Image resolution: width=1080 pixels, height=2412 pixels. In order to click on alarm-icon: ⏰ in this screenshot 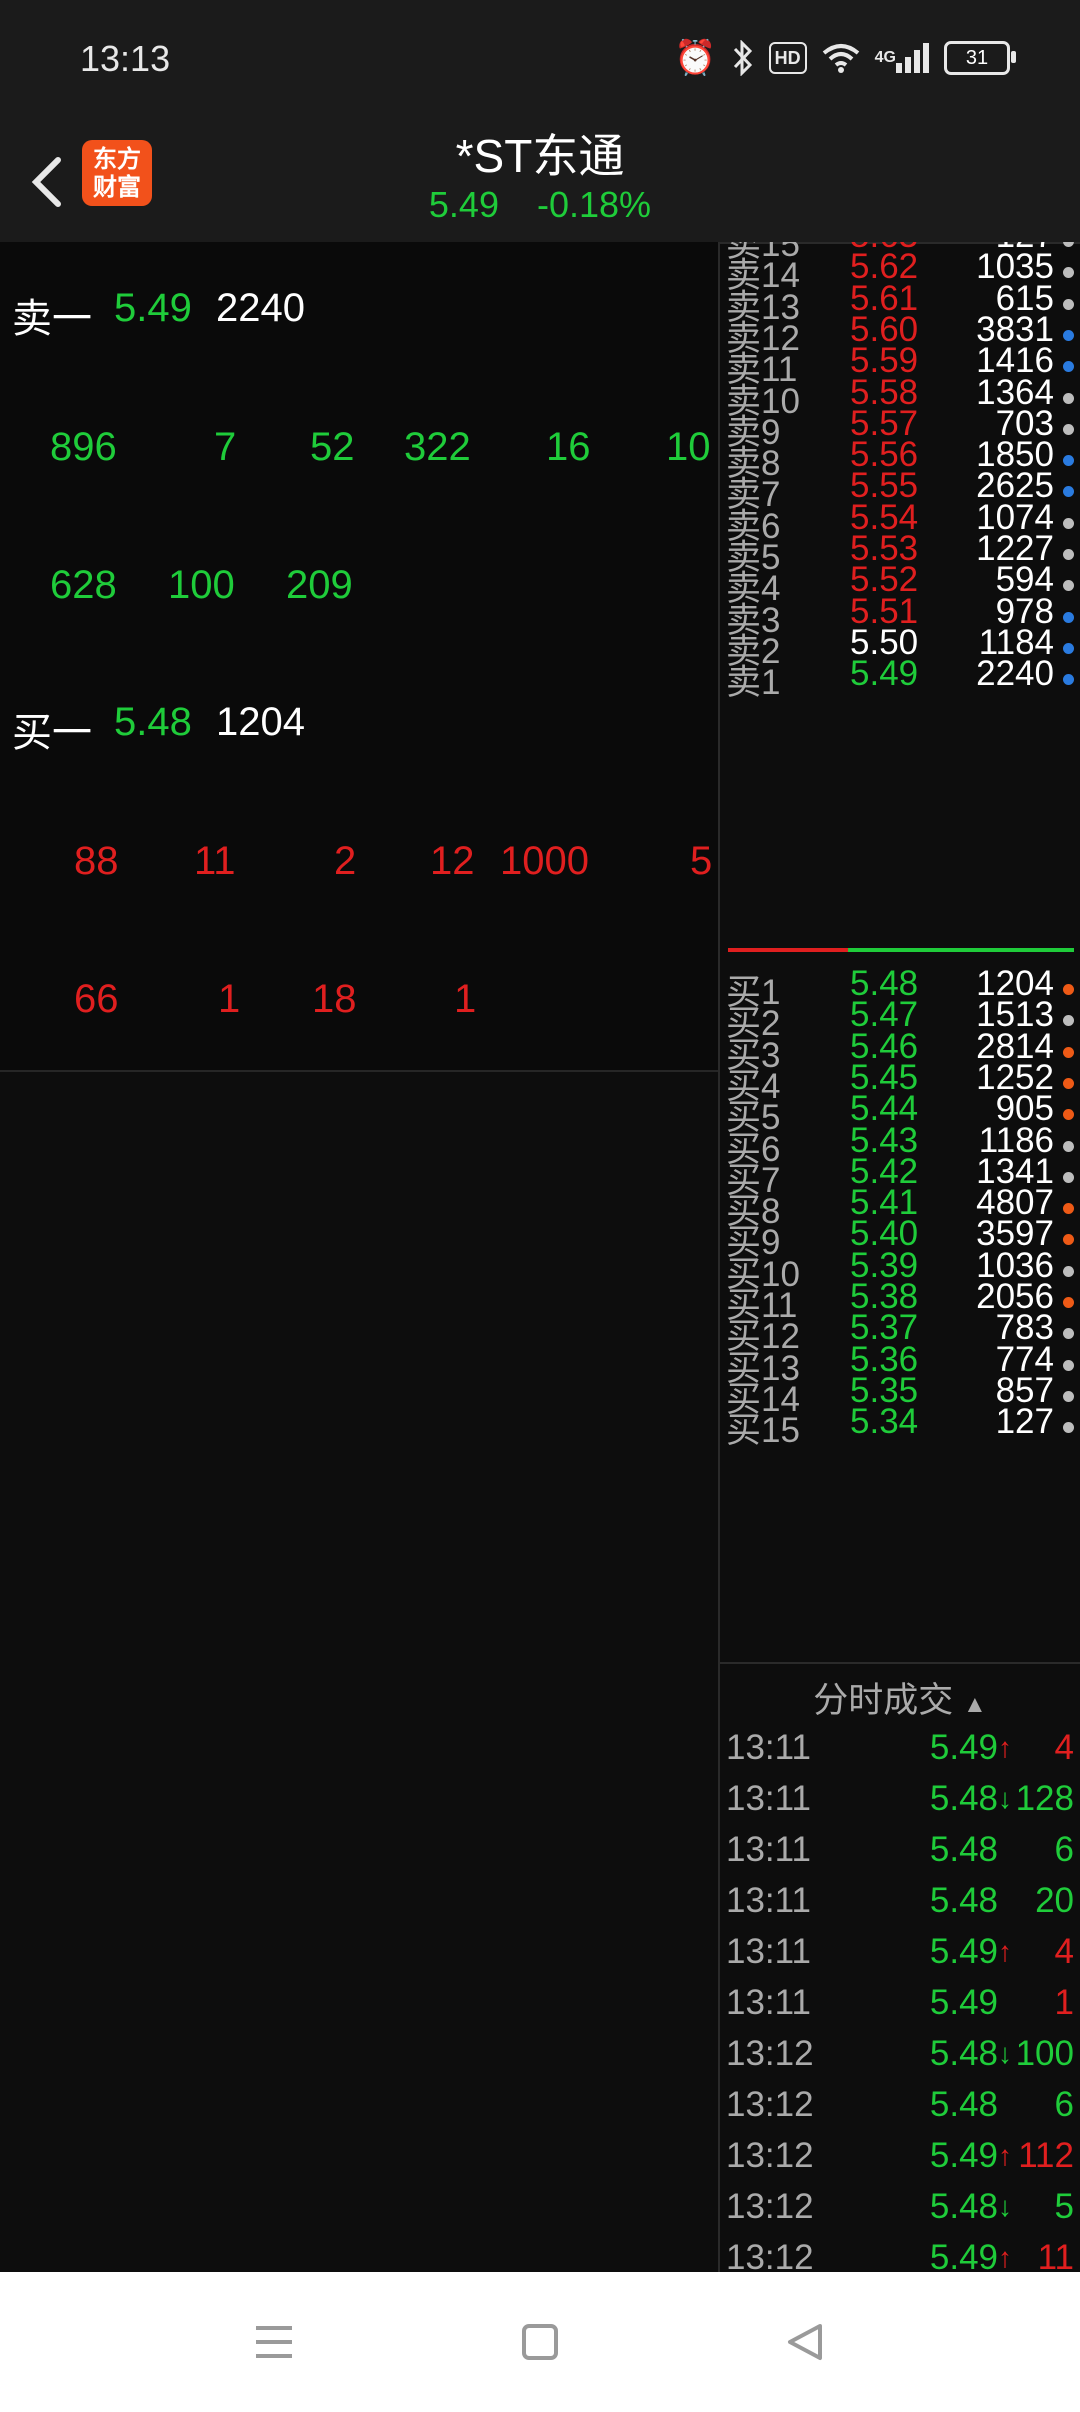, I will do `click(695, 58)`.